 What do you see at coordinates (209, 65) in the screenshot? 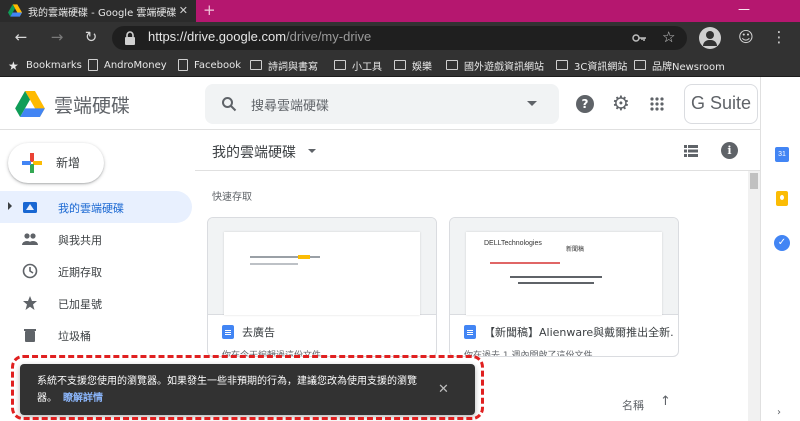
I see `bookmark-item: Facebook` at bounding box center [209, 65].